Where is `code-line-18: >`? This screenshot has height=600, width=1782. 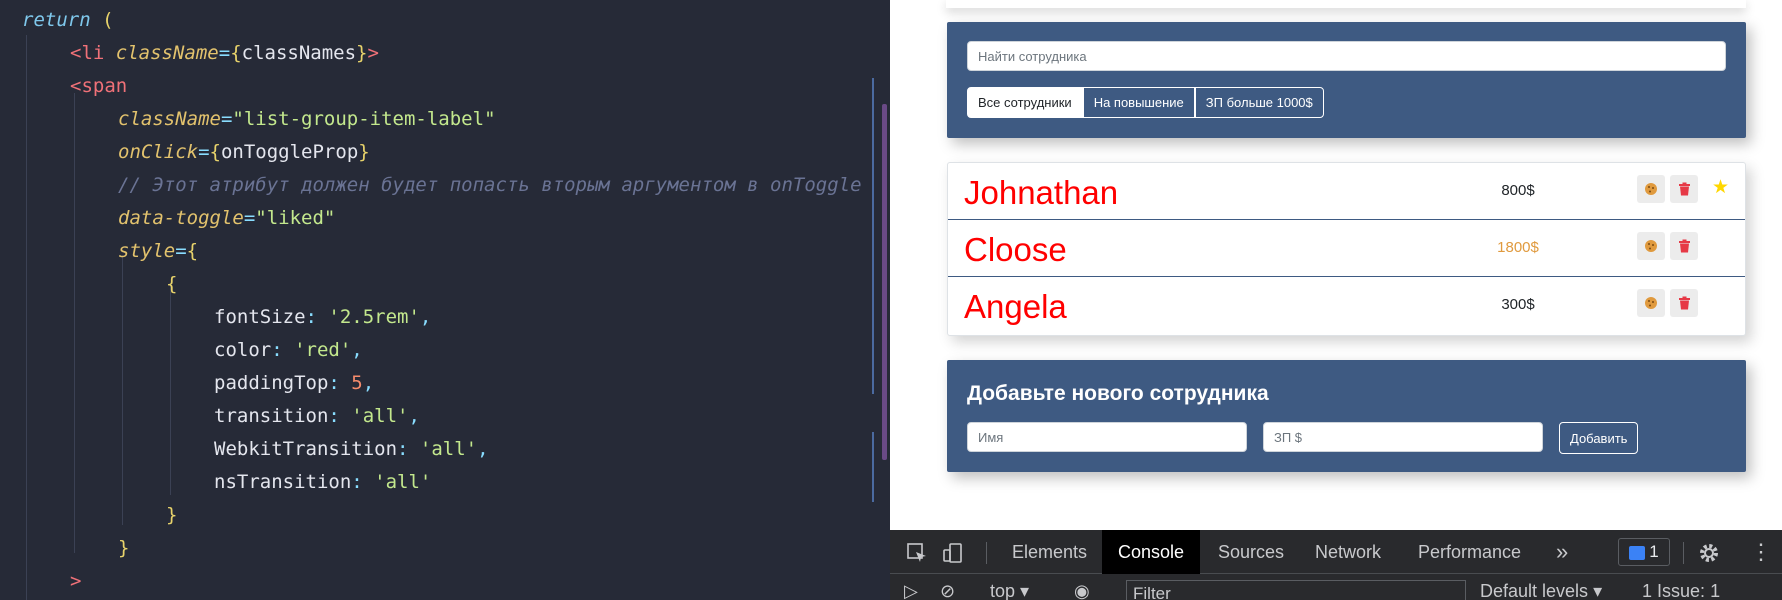 code-line-18: > is located at coordinates (76, 581).